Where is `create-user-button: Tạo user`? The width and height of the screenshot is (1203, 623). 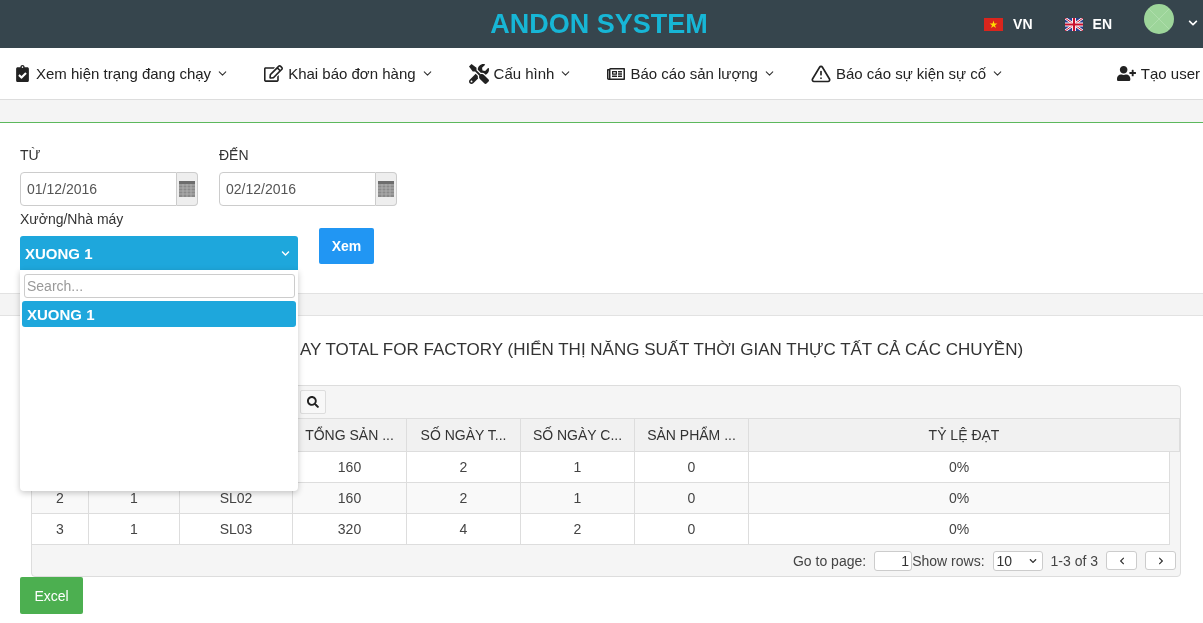
create-user-button: Tạo user is located at coordinates (1158, 73).